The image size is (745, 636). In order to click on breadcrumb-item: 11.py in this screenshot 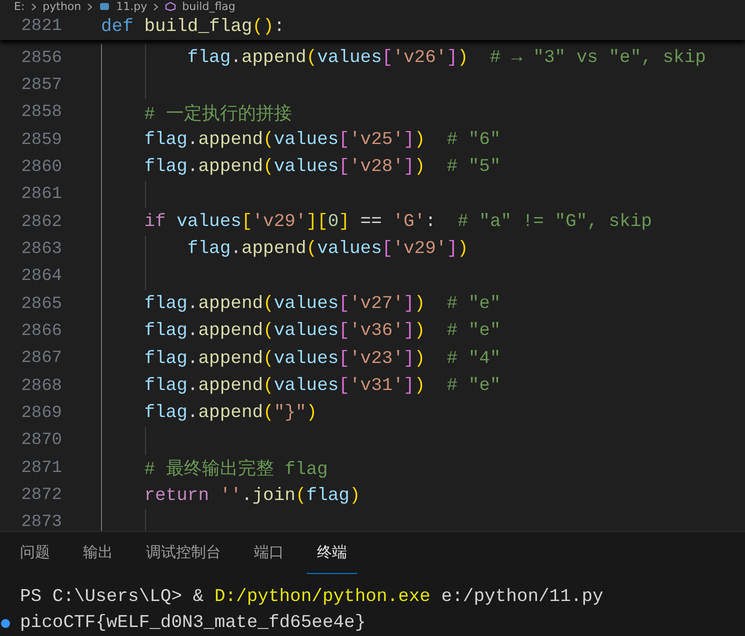, I will do `click(132, 6)`.